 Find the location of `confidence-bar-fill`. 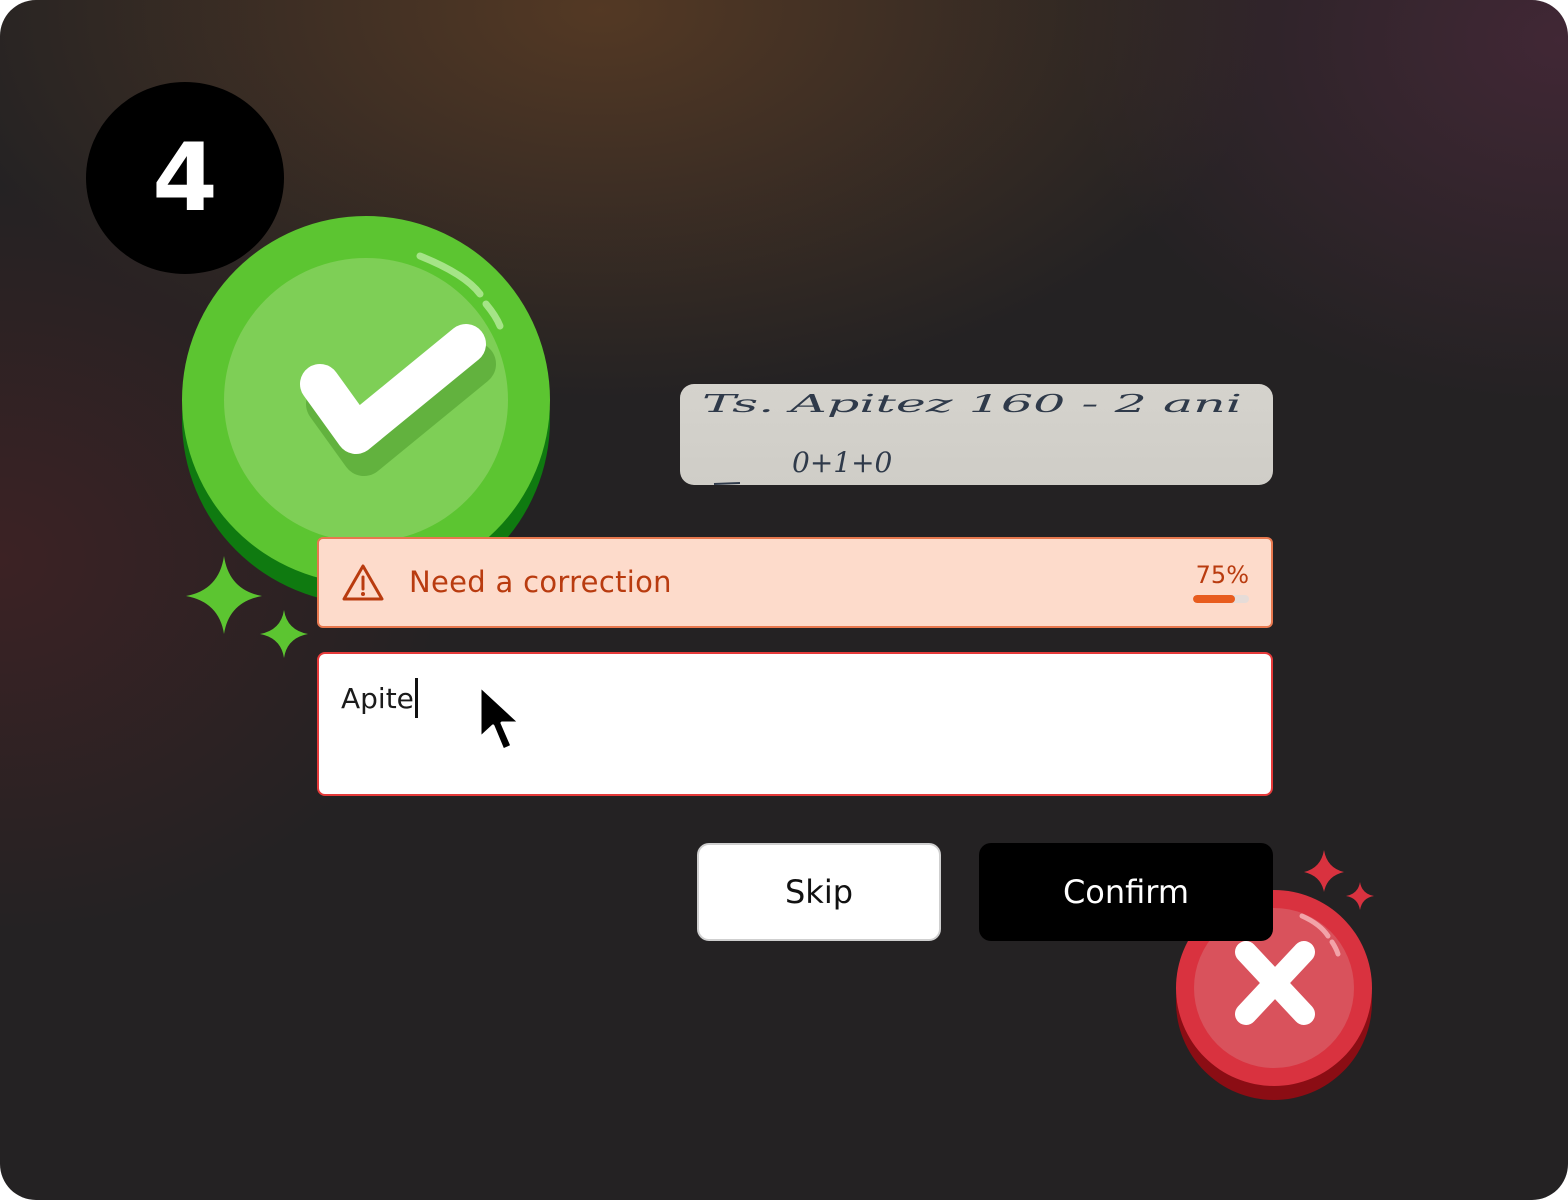

confidence-bar-fill is located at coordinates (1214, 599).